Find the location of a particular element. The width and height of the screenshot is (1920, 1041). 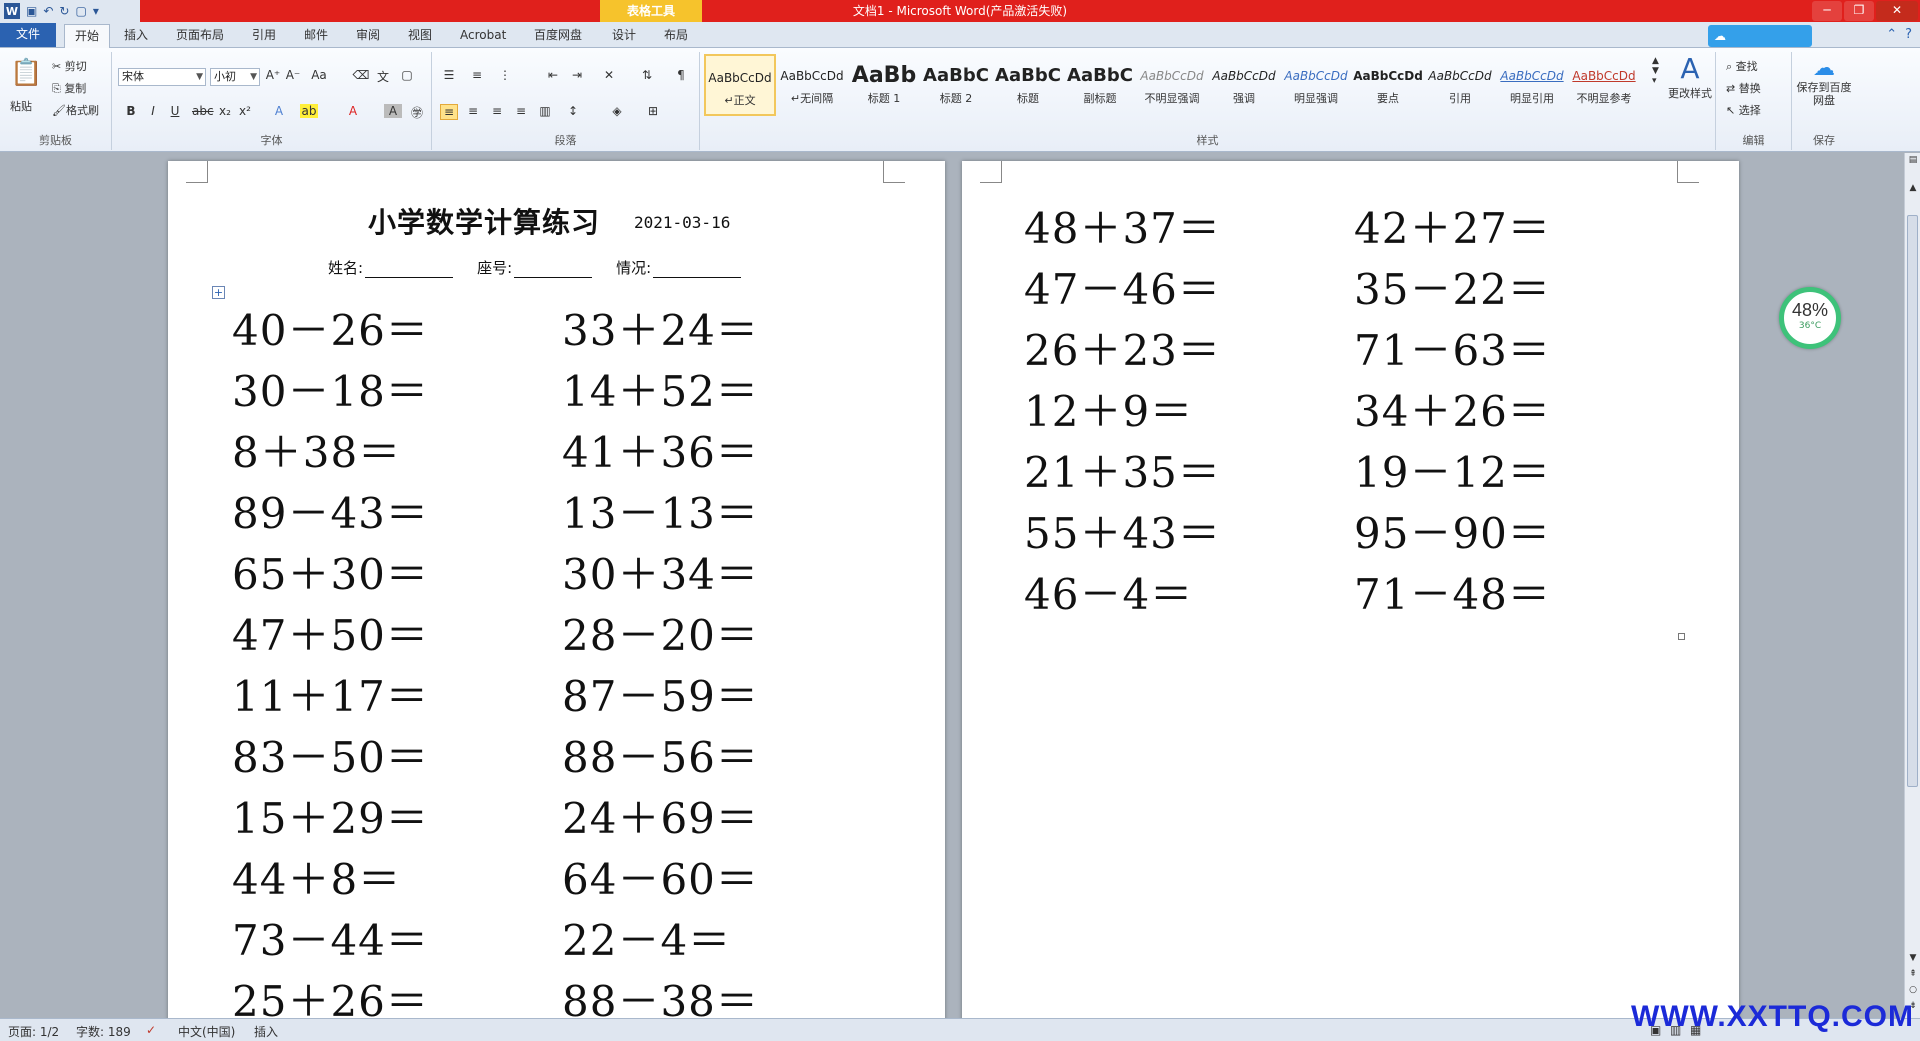

math-problem: 34＋26＝ is located at coordinates (1452, 408).